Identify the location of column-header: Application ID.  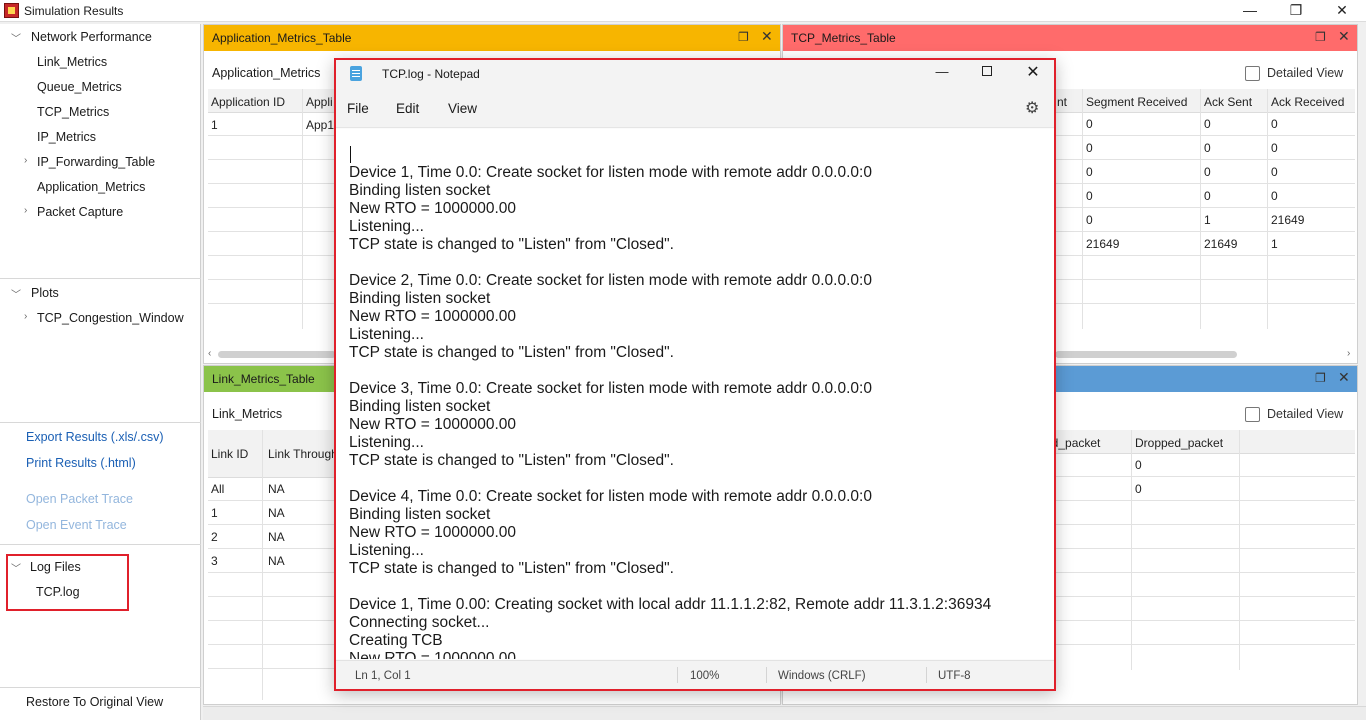
(248, 102).